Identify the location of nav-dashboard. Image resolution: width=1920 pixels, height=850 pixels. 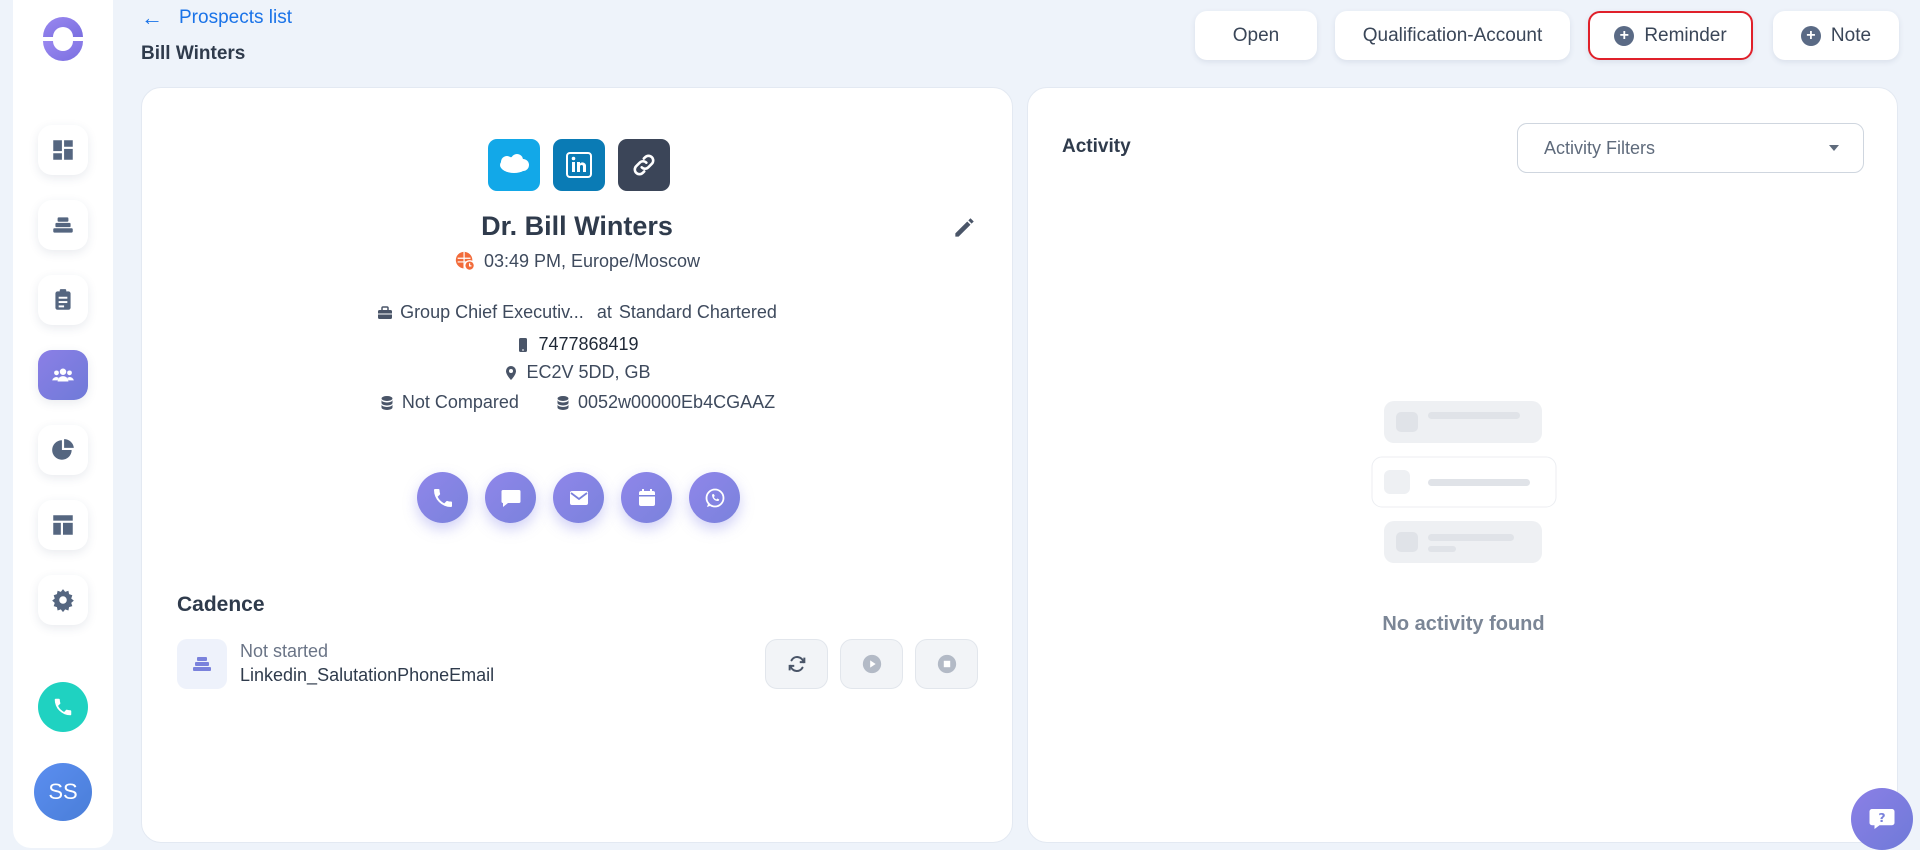
(63, 150).